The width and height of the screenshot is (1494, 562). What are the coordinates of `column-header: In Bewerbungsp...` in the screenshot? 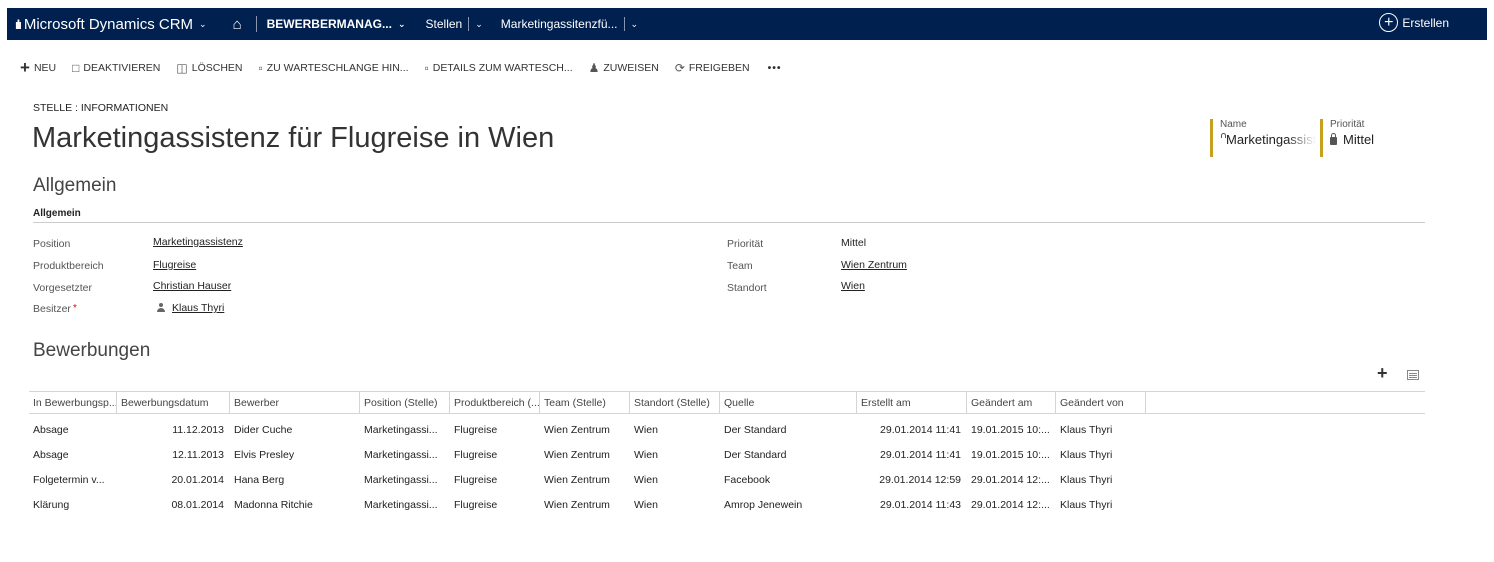 It's located at (73, 403).